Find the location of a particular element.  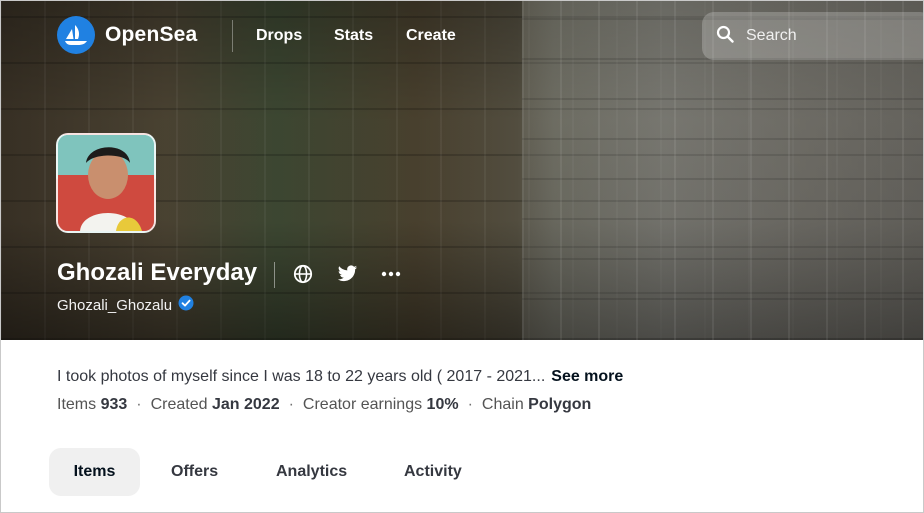

collection-title: Ghozali Everyday is located at coordinates (157, 272).